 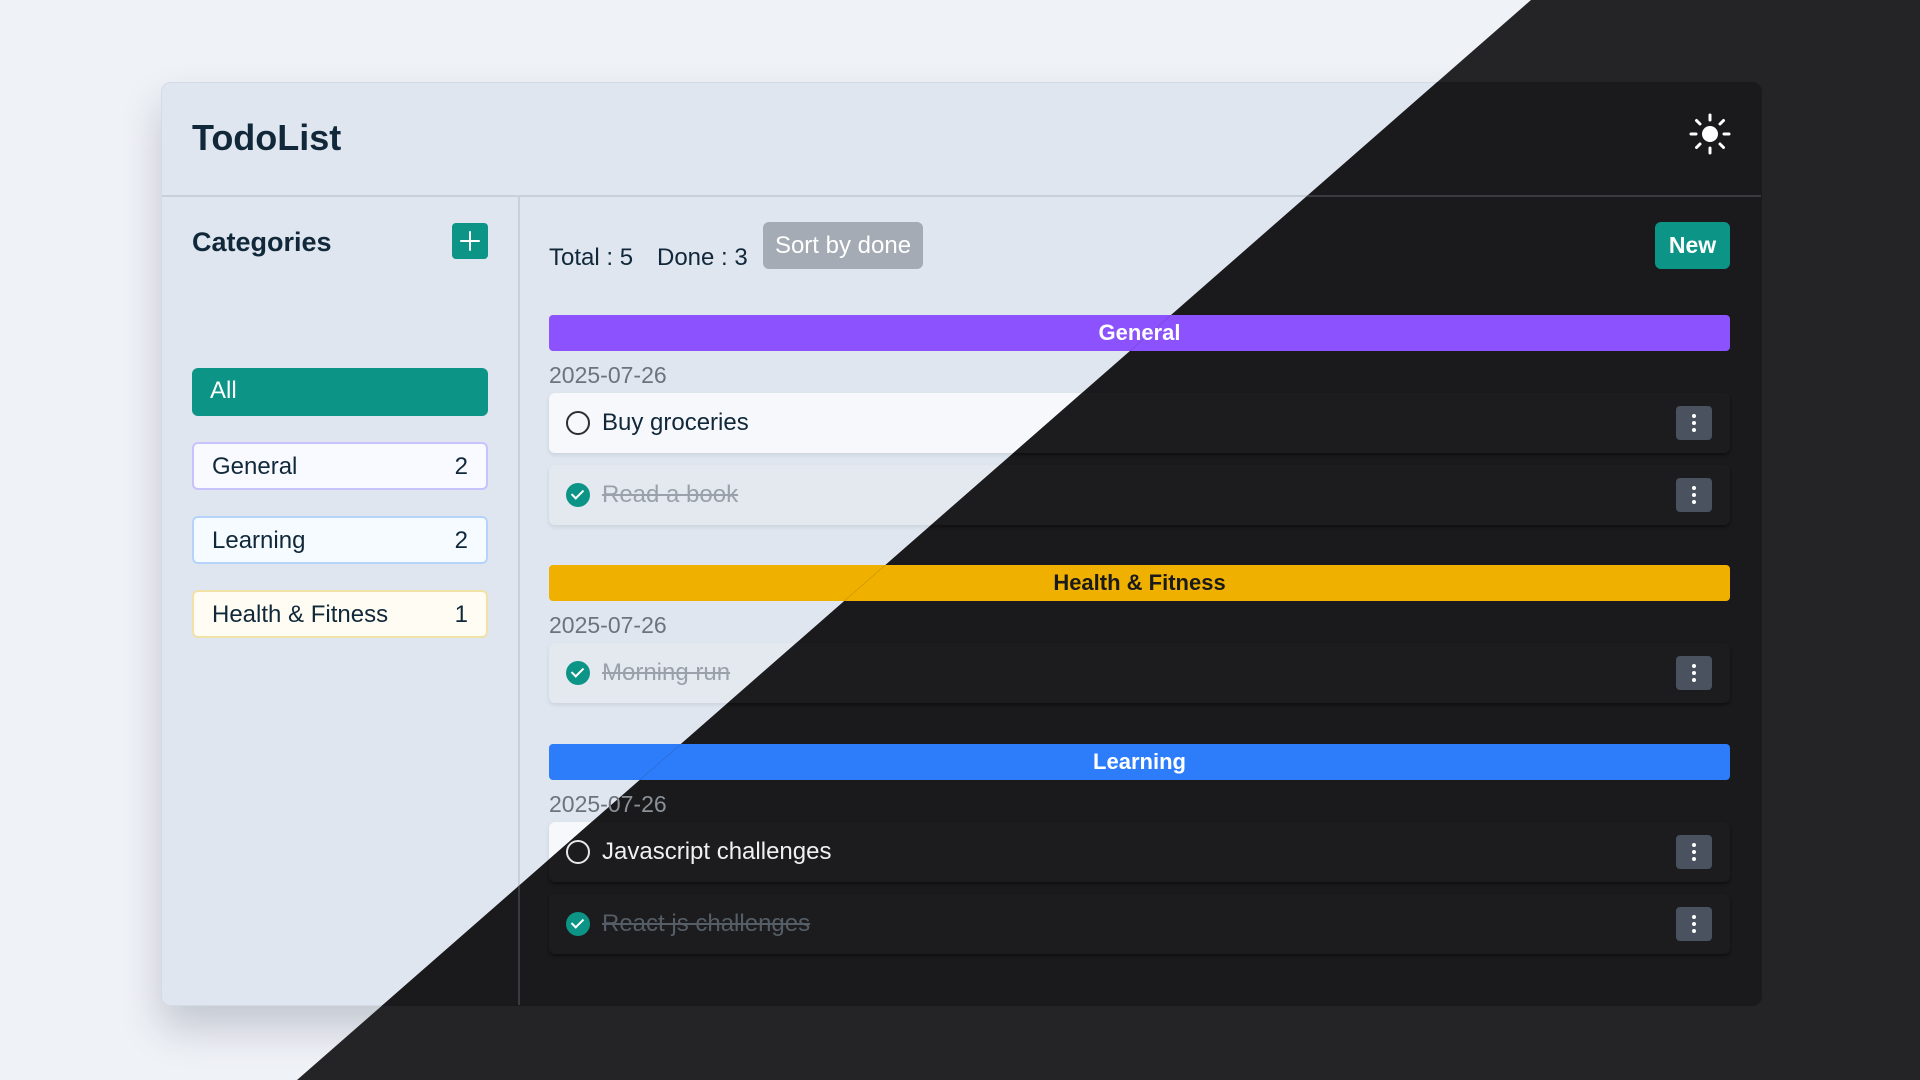 What do you see at coordinates (666, 672) in the screenshot?
I see `task-text: Morning run` at bounding box center [666, 672].